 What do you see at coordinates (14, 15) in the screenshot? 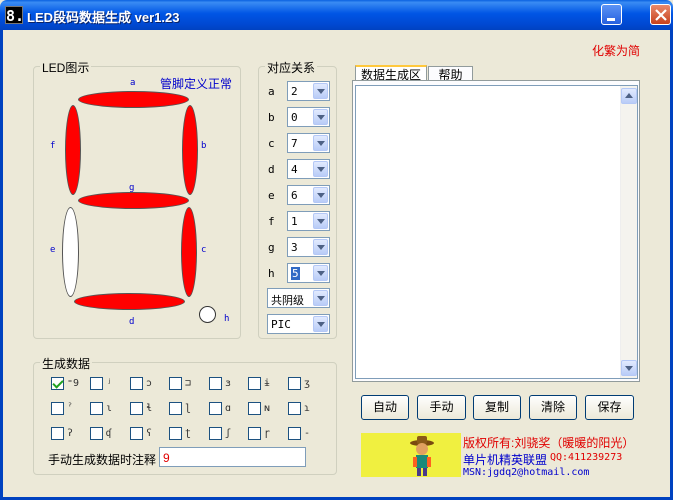
I see `app-seven-segment-icon: 8.` at bounding box center [14, 15].